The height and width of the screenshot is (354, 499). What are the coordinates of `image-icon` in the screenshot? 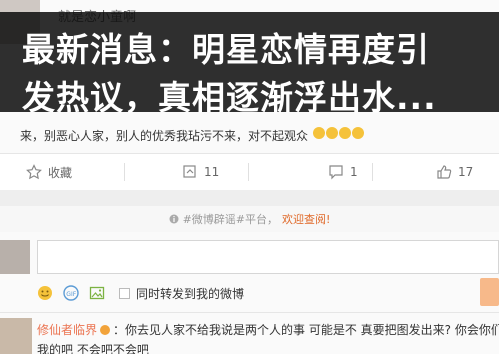 It's located at (97, 293).